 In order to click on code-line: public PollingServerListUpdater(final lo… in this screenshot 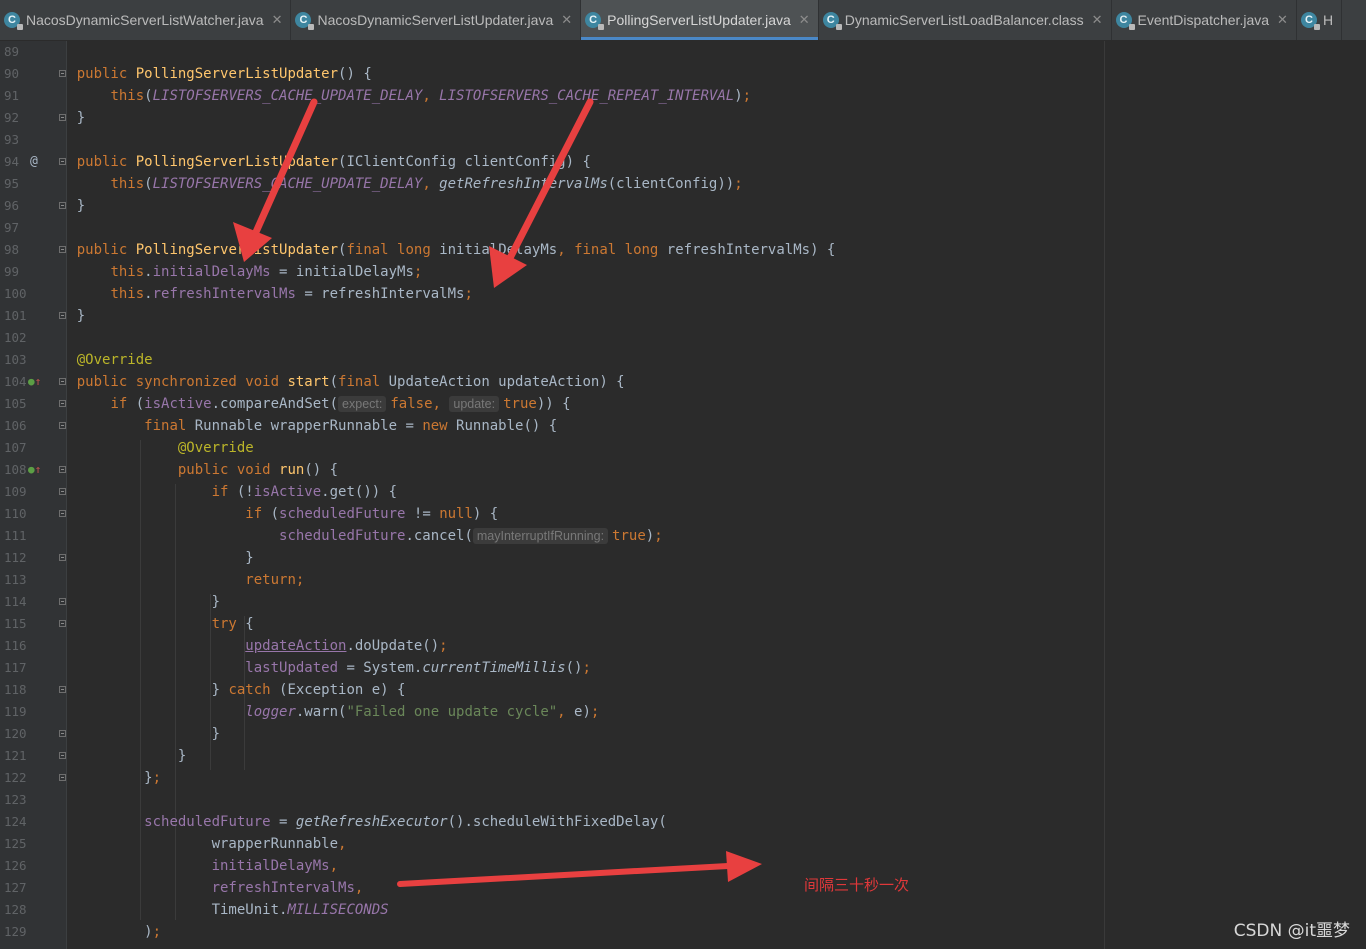, I will do `click(451, 250)`.